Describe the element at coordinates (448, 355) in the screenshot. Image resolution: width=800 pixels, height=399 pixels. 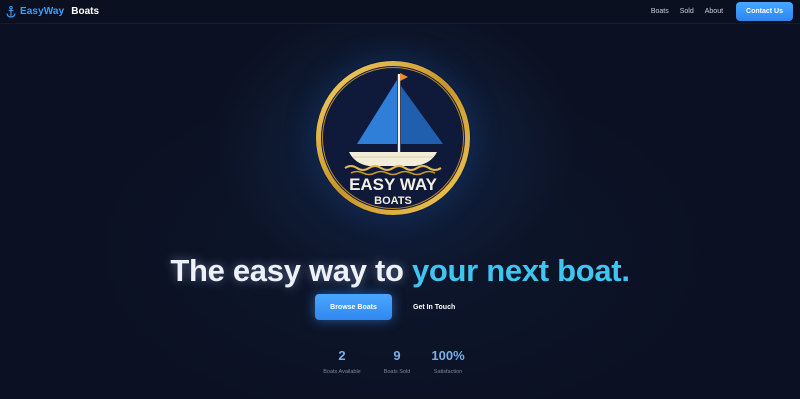
I see `stat-value: 100%` at that location.